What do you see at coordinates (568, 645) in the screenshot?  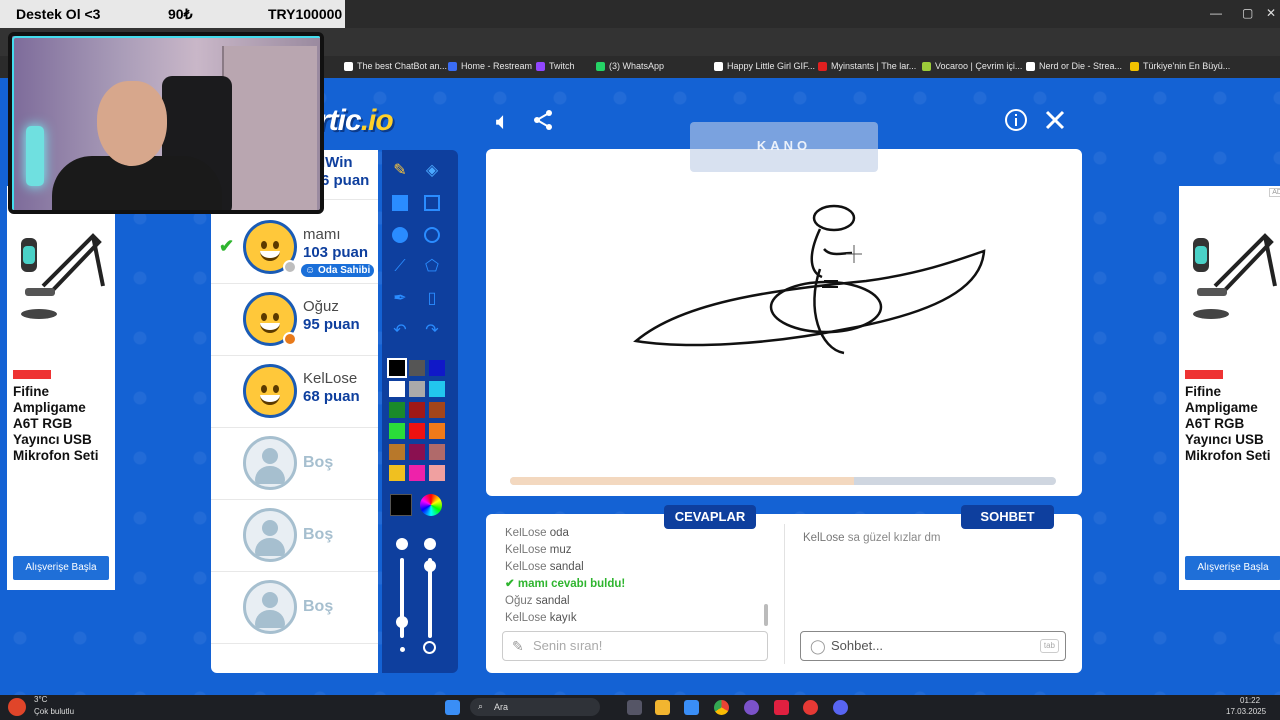 I see `answer-placeholder: Senin sıran!` at bounding box center [568, 645].